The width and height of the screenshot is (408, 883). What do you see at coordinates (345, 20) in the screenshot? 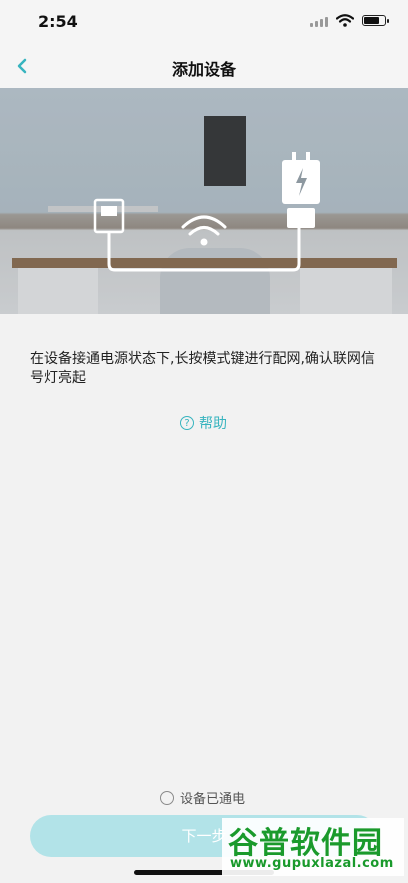
I see `wifi-icon` at bounding box center [345, 20].